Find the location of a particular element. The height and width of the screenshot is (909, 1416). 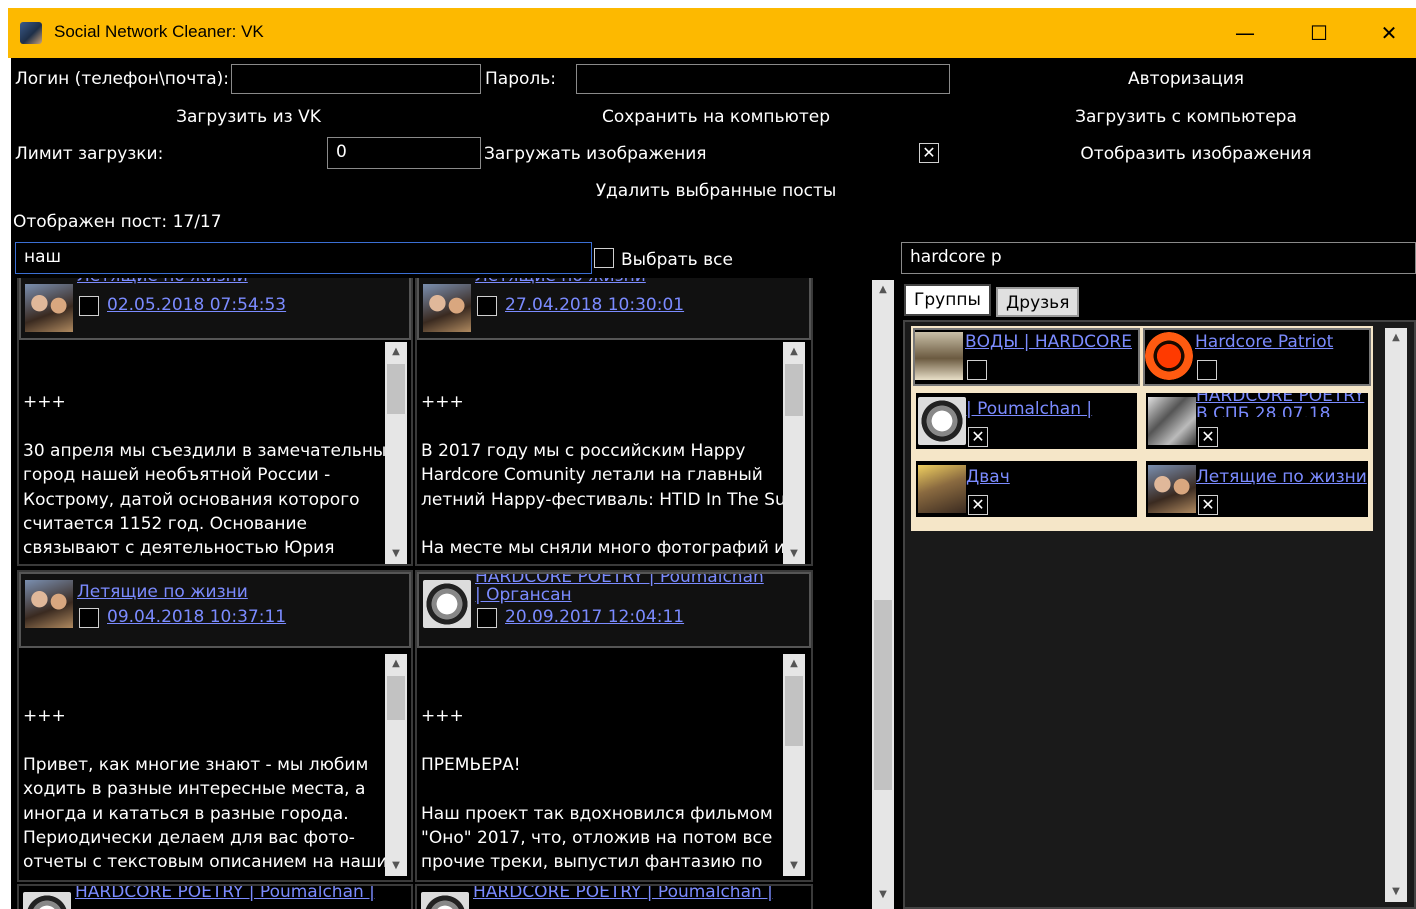

close-button: ✕ is located at coordinates (1389, 33).